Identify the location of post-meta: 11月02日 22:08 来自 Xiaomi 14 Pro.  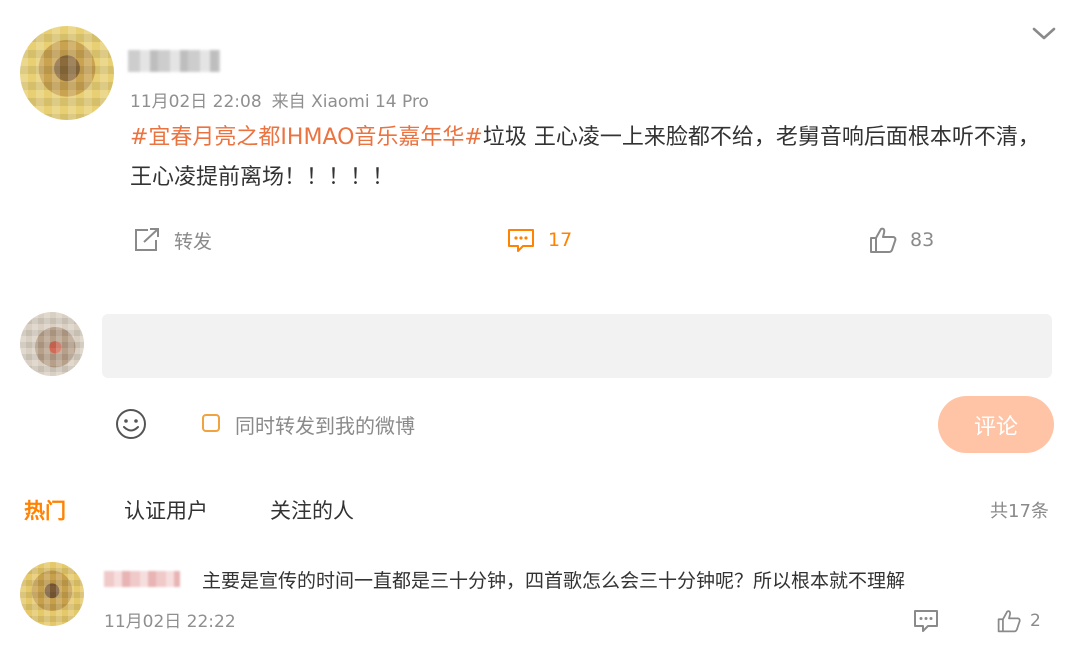
(279, 99).